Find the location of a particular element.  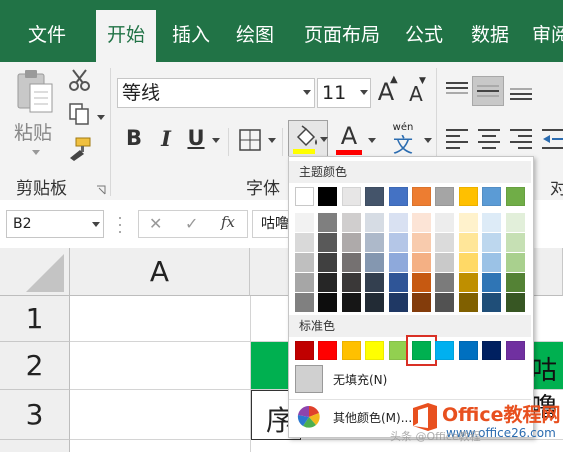

fill-color-dropdown-arrow is located at coordinates (324, 139).